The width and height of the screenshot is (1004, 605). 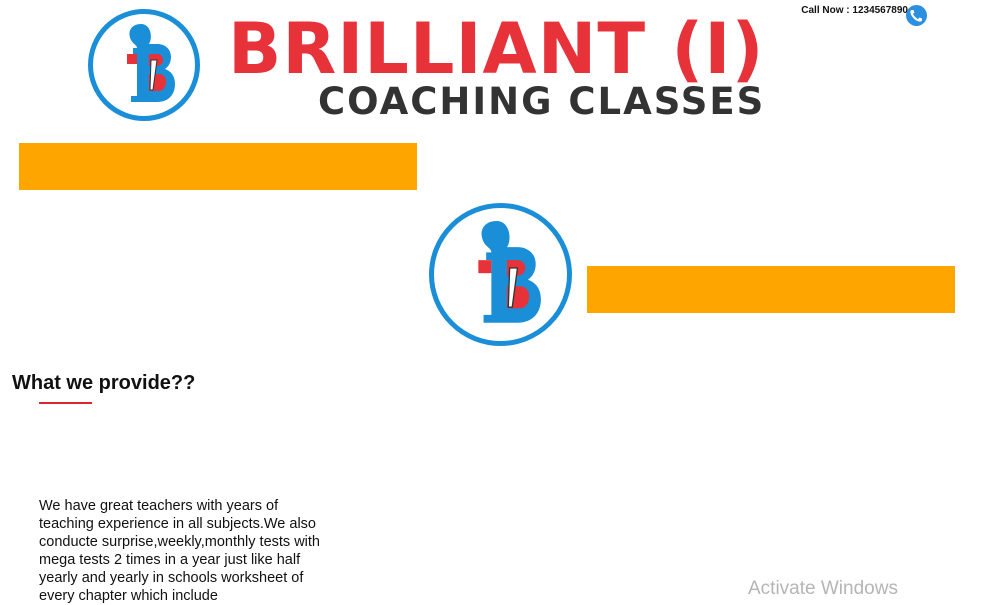 I want to click on section-title: What we provide??, so click(x=104, y=383).